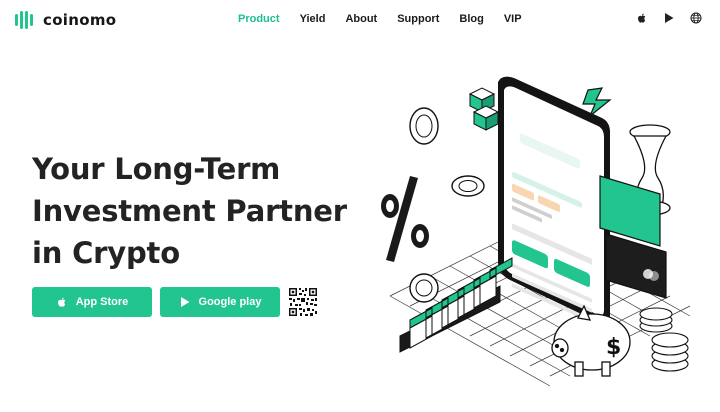 Image resolution: width=720 pixels, height=412 pixels. What do you see at coordinates (24, 20) in the screenshot?
I see `coinomo-logo-icon` at bounding box center [24, 20].